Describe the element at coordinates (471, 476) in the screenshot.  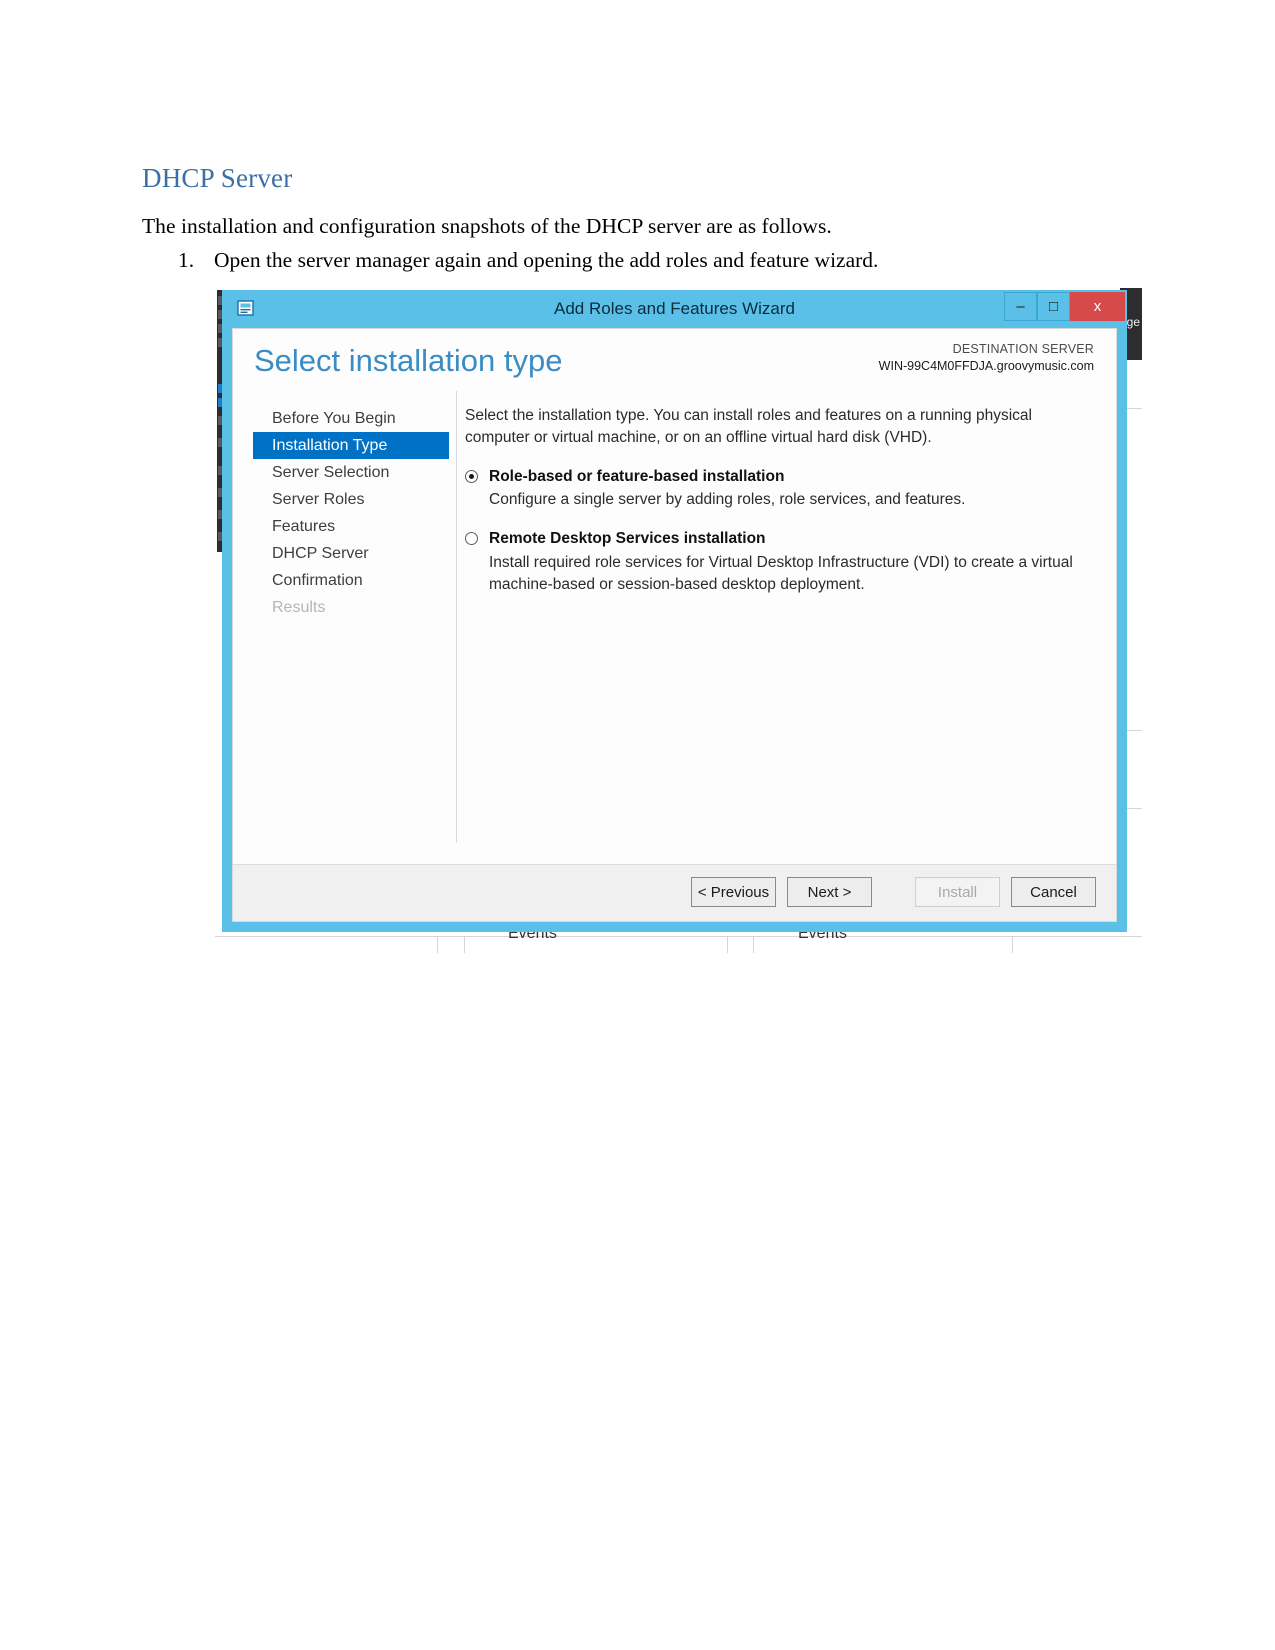
I see `radio-role-based-icon` at that location.